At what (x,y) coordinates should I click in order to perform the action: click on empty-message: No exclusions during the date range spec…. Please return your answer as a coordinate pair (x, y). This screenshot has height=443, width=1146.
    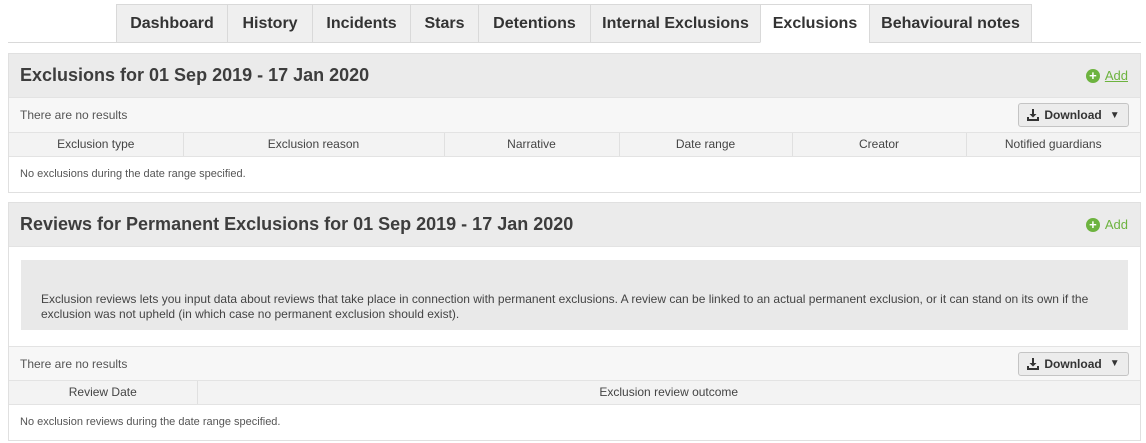
    Looking at the image, I should click on (133, 174).